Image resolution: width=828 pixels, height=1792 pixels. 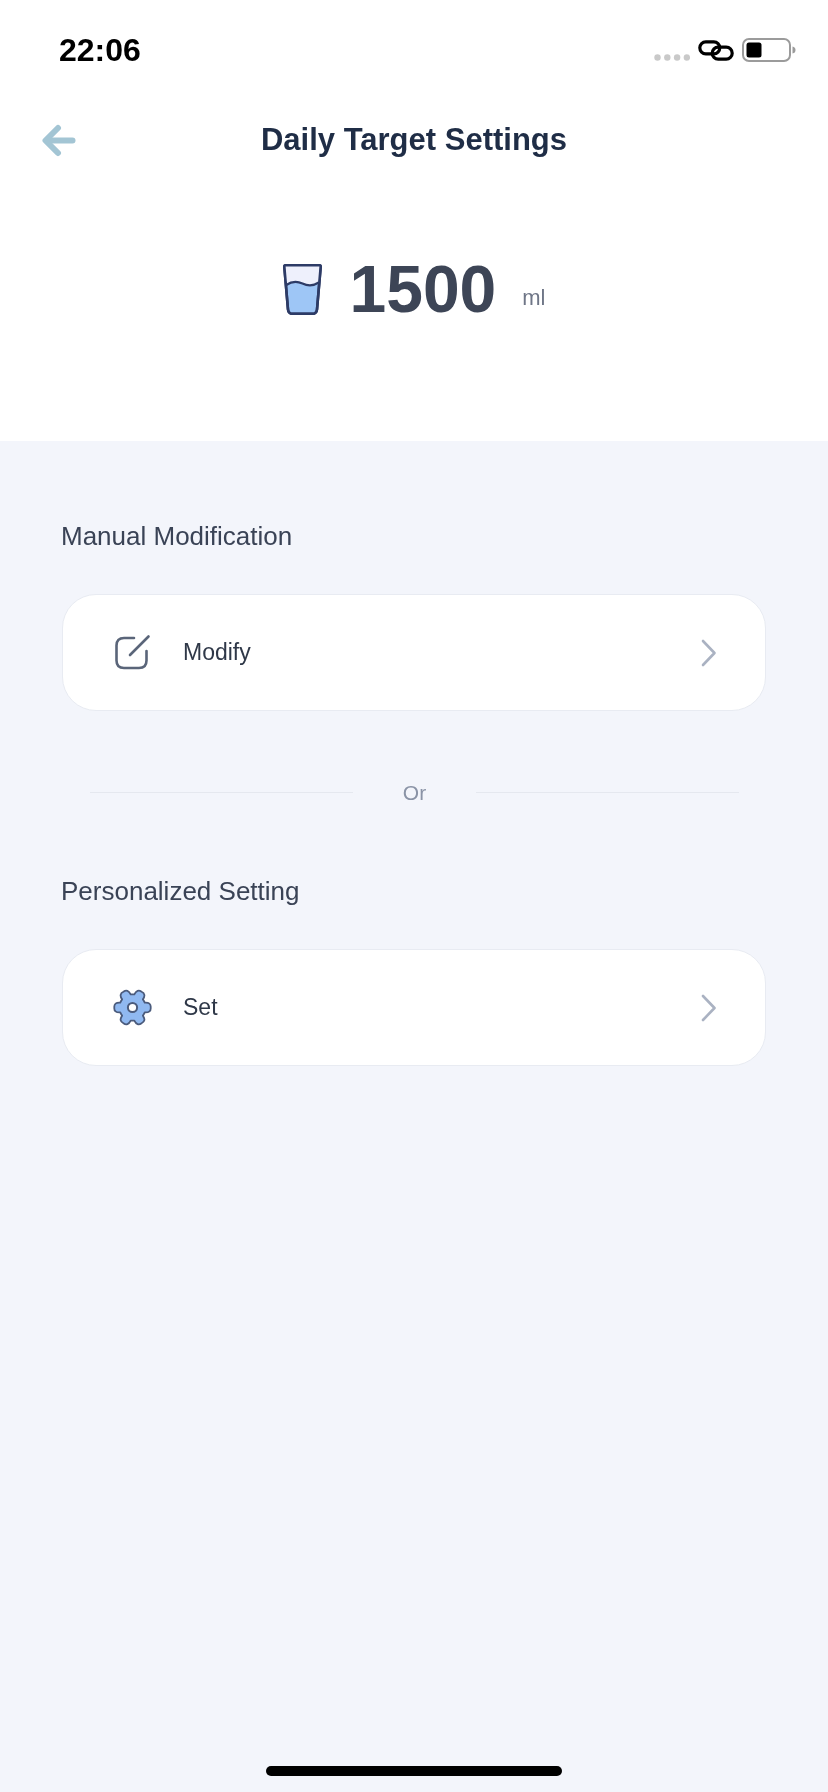 What do you see at coordinates (672, 57) in the screenshot?
I see `signal-icon` at bounding box center [672, 57].